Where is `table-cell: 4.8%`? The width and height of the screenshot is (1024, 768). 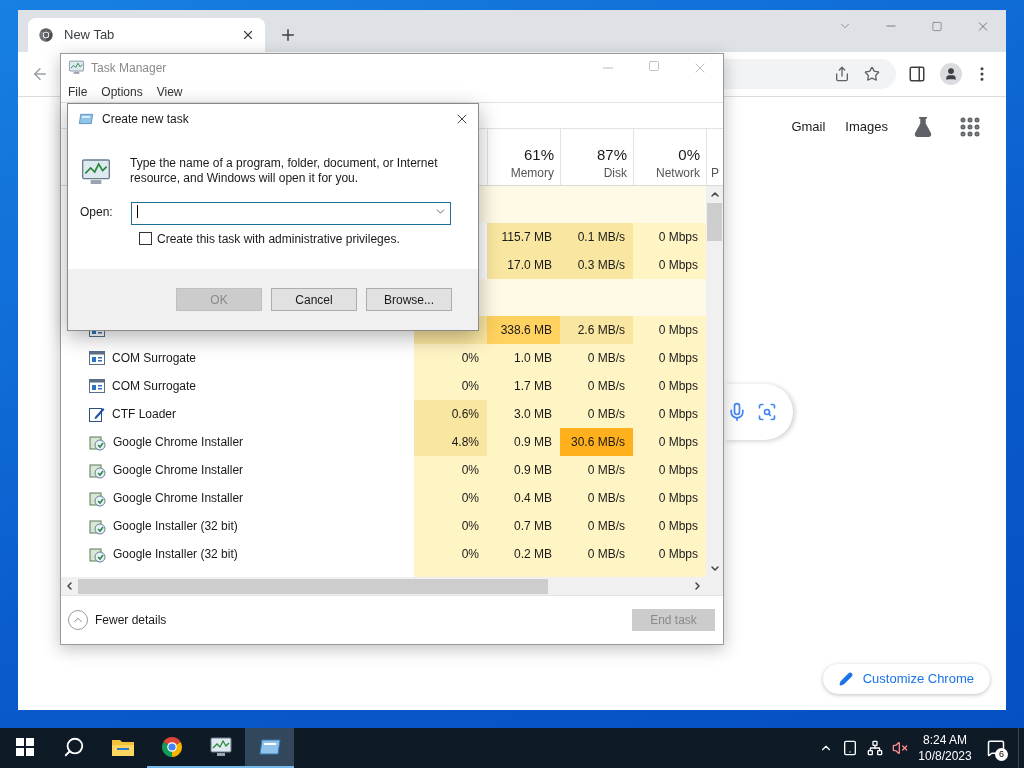 table-cell: 4.8% is located at coordinates (450, 442).